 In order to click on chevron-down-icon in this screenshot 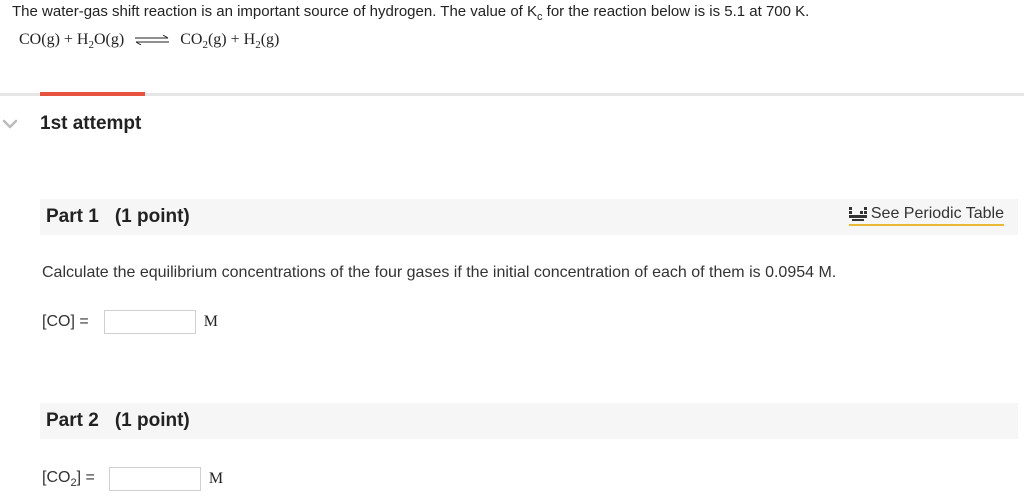, I will do `click(10, 124)`.